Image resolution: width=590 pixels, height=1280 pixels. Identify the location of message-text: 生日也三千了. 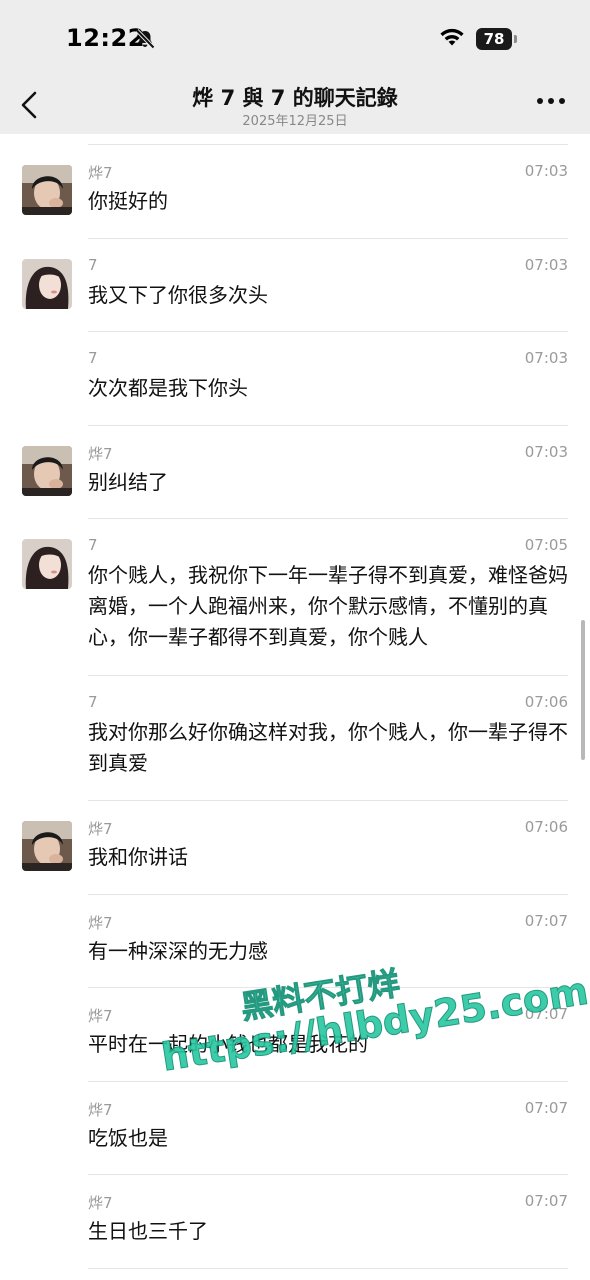
(148, 1231).